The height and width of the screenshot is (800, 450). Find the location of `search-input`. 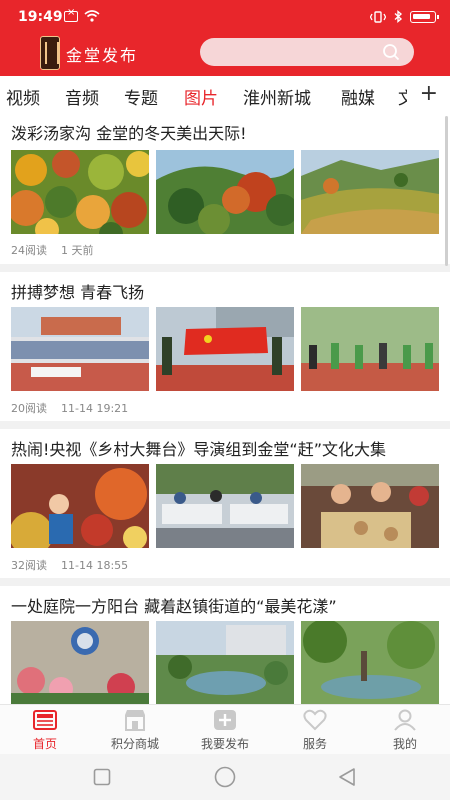

search-input is located at coordinates (307, 52).